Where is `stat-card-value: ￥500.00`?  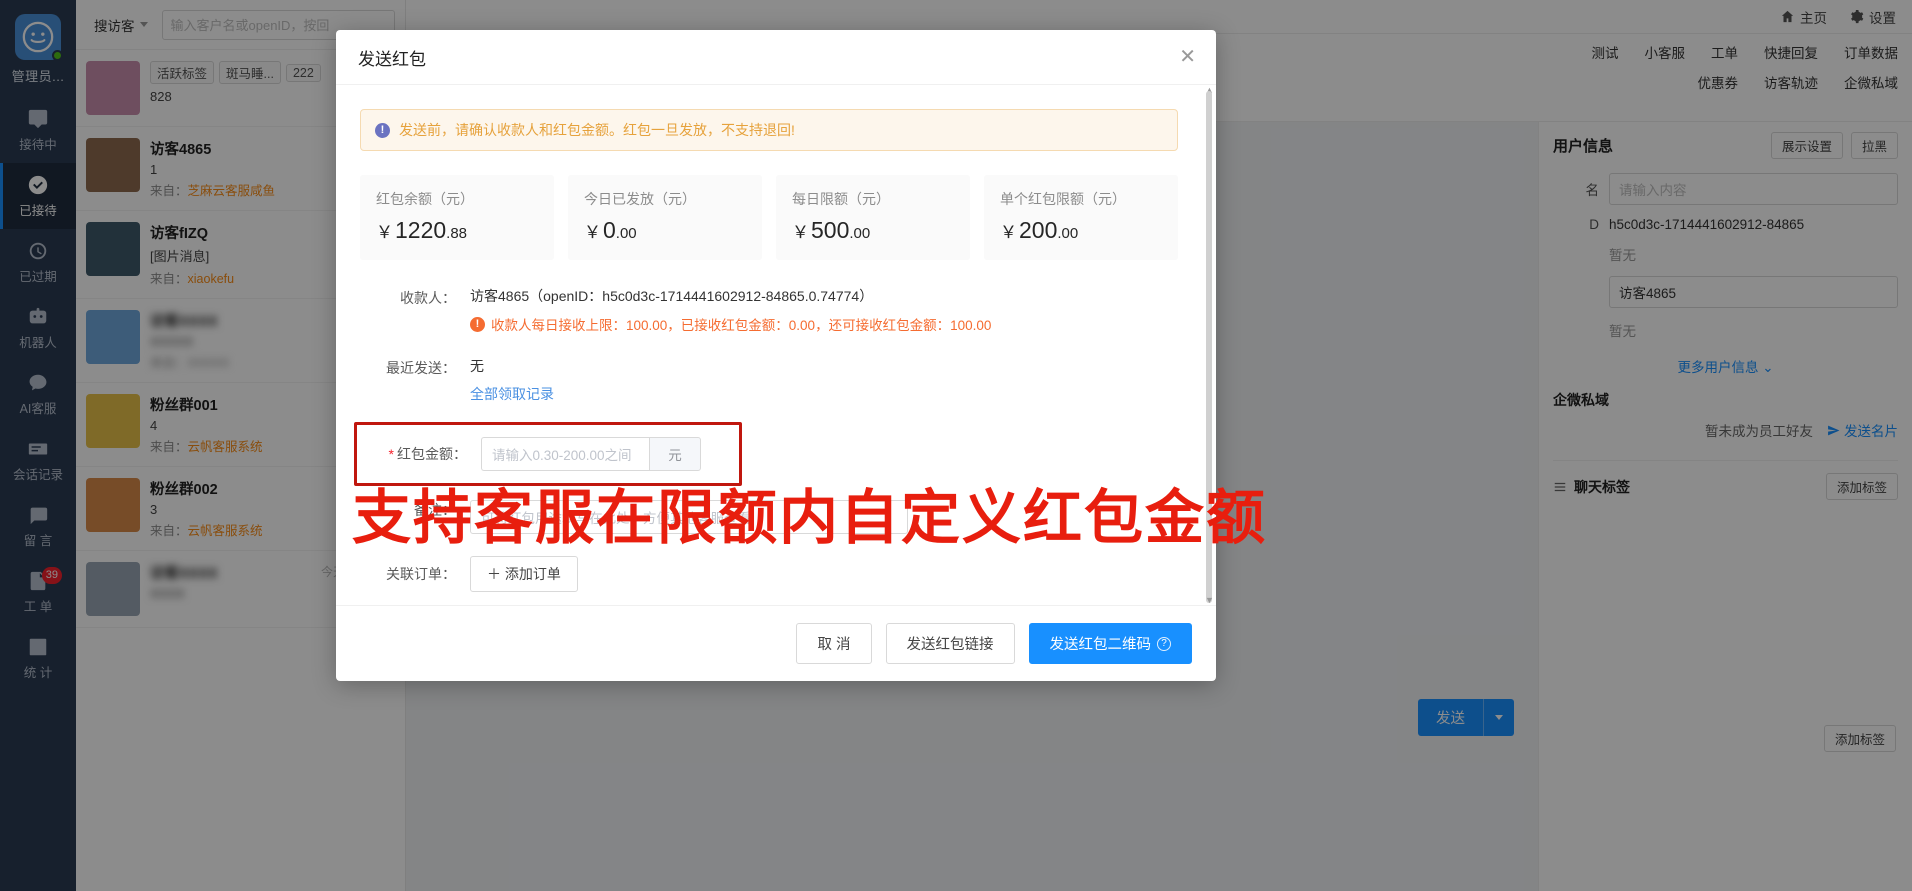 stat-card-value: ￥500.00 is located at coordinates (873, 230).